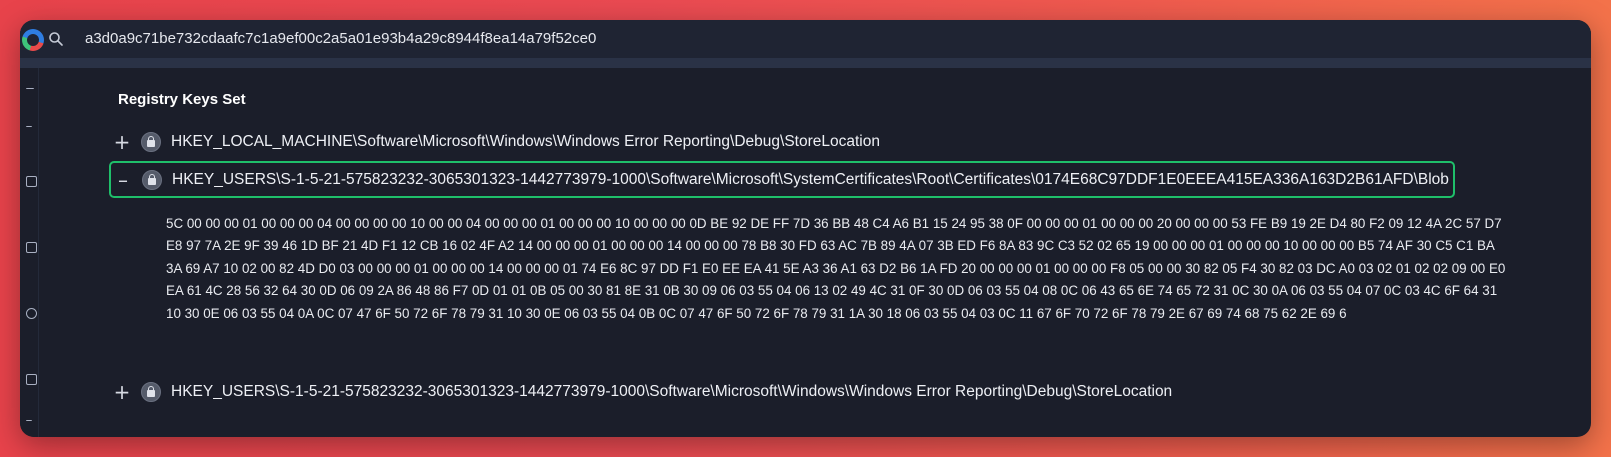 This screenshot has width=1611, height=457. I want to click on app-logo-icon, so click(33, 40).